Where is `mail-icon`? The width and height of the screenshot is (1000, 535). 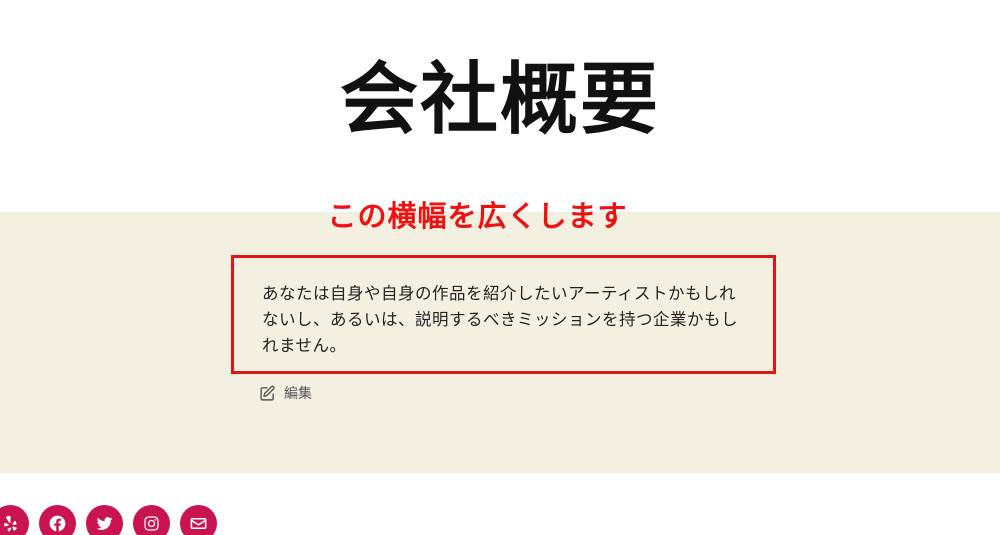
mail-icon is located at coordinates (198, 523).